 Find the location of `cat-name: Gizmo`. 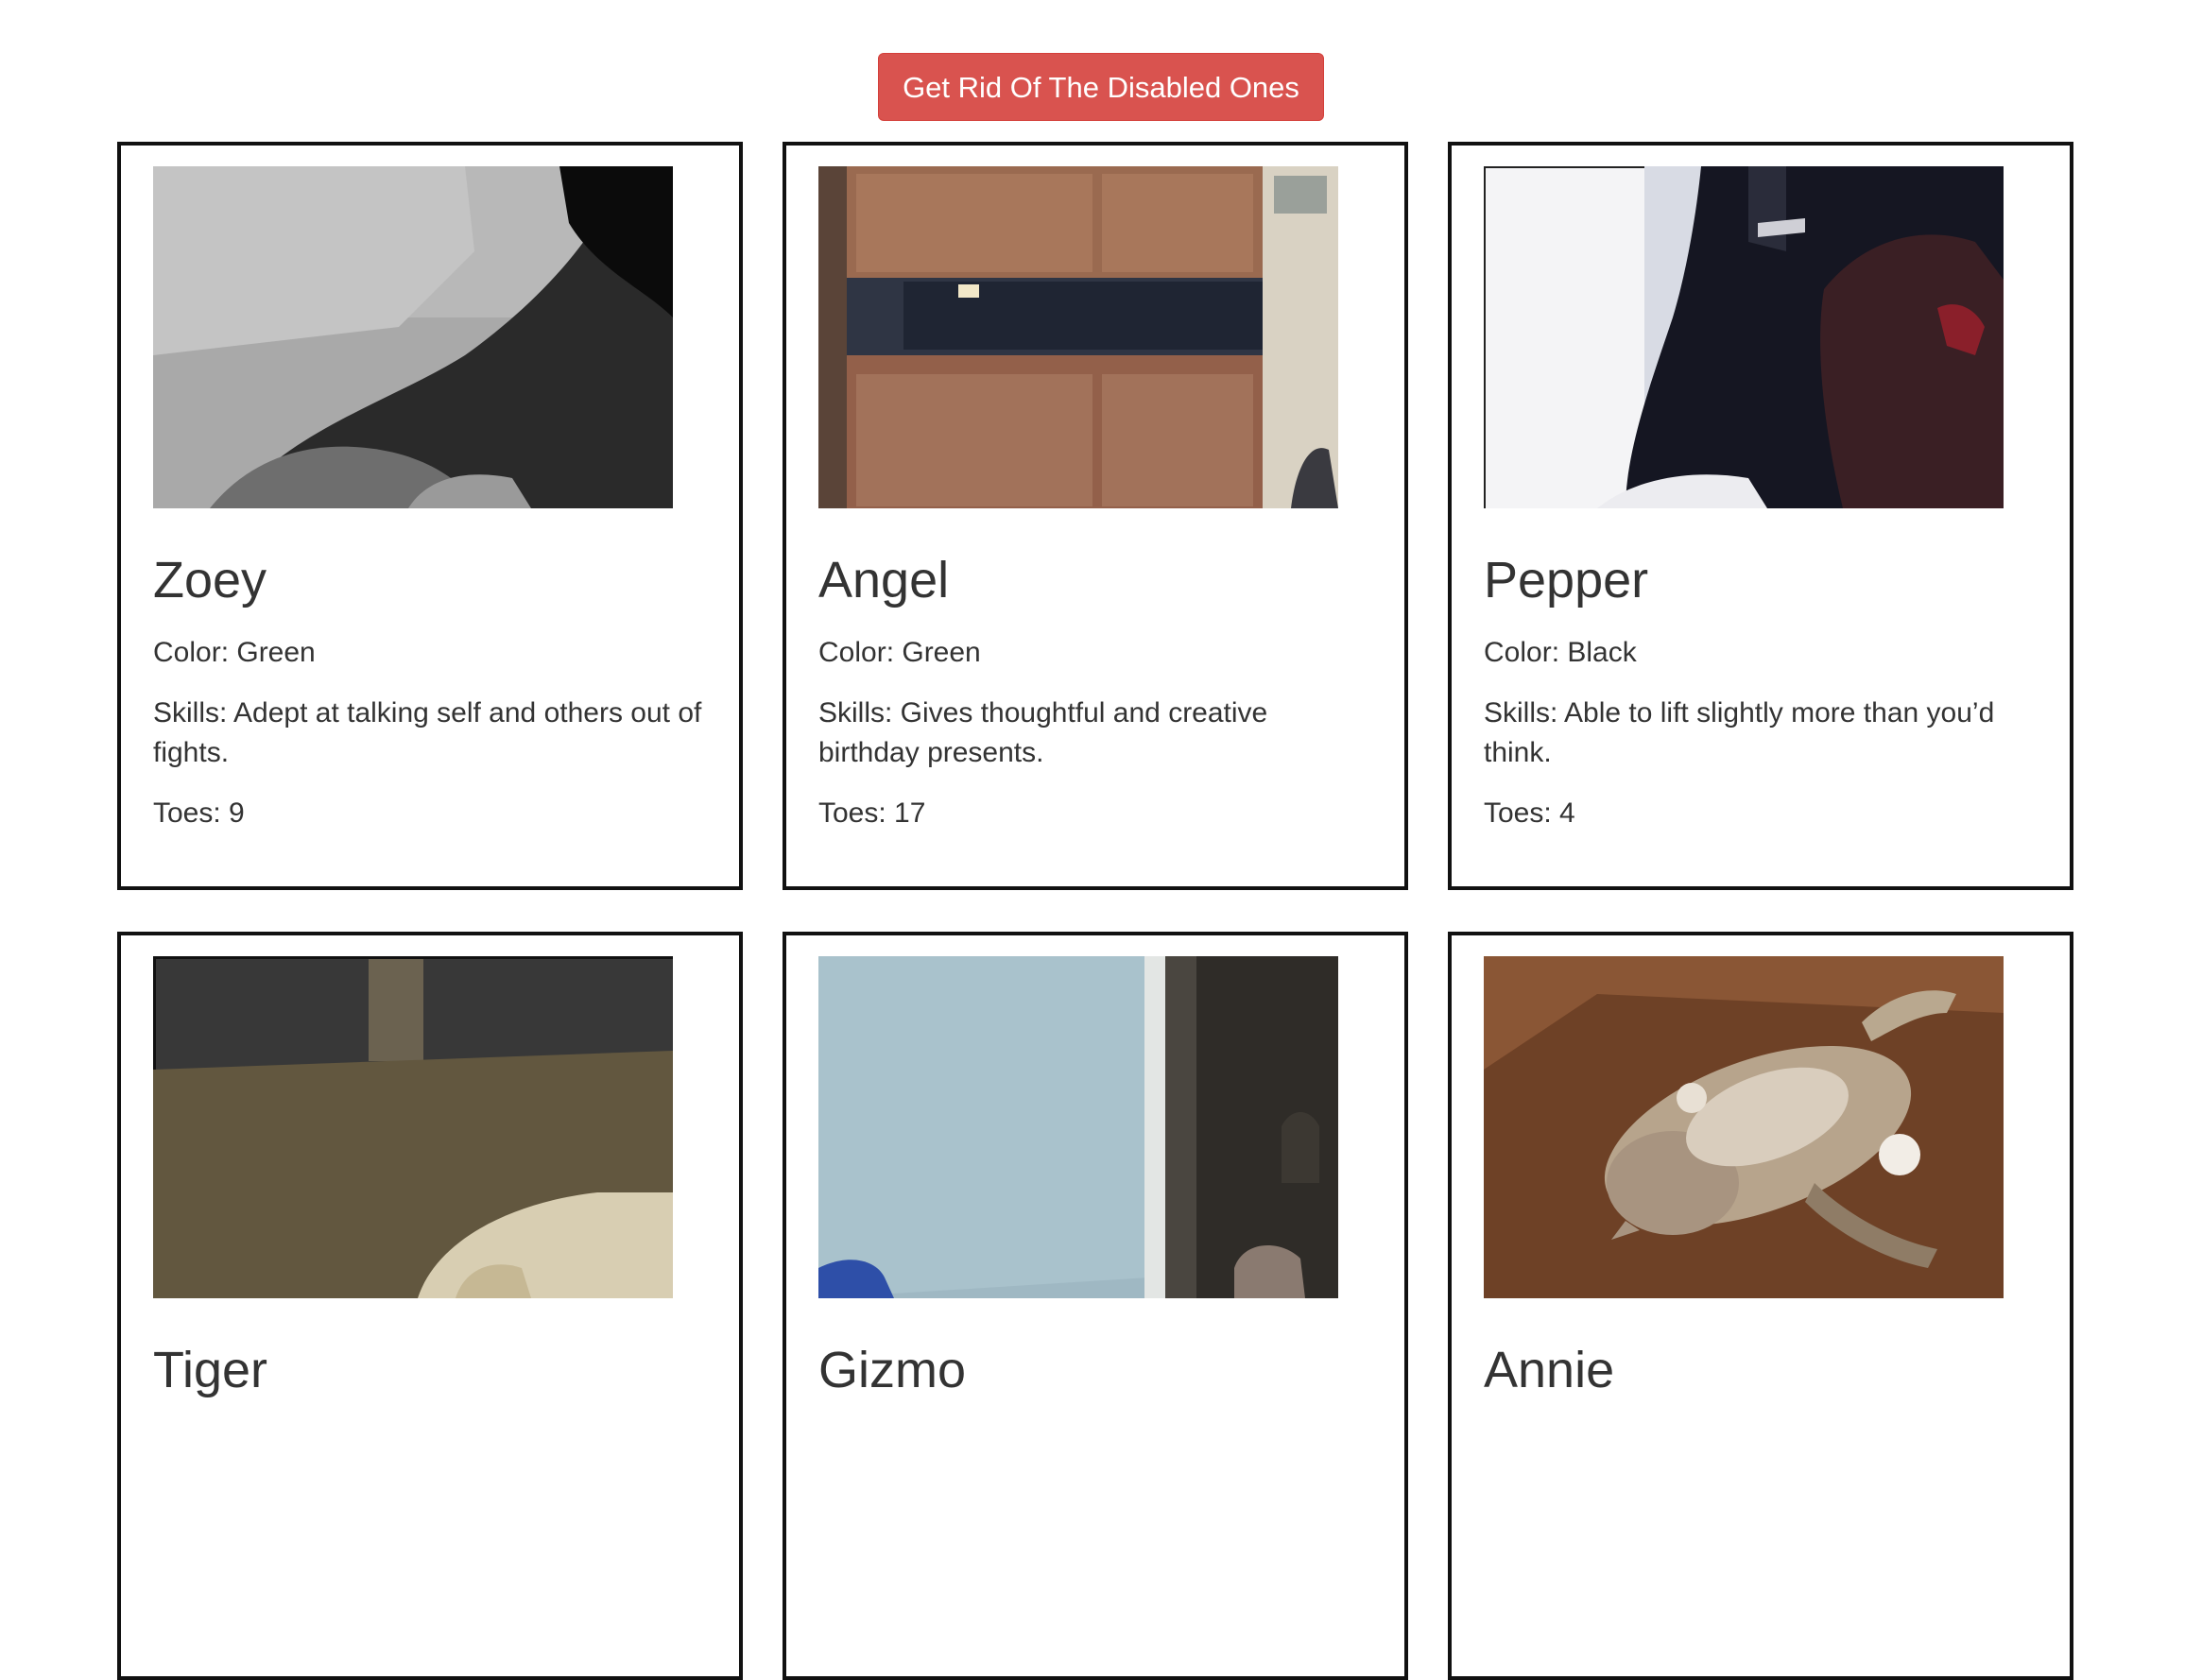

cat-name: Gizmo is located at coordinates (893, 1370).